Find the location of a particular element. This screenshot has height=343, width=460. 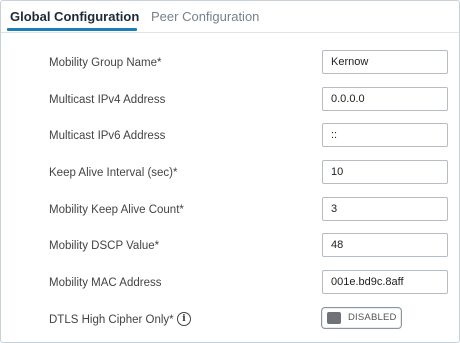

tab-global-configuration: Global Configuration is located at coordinates (74, 17).